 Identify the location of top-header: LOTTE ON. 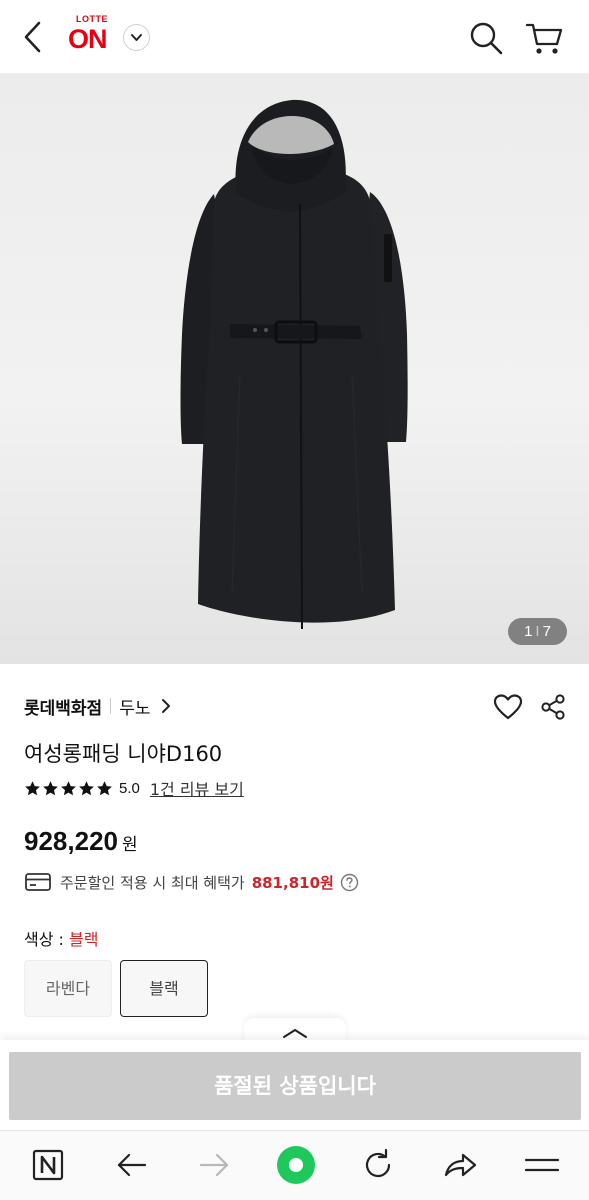
(294, 37).